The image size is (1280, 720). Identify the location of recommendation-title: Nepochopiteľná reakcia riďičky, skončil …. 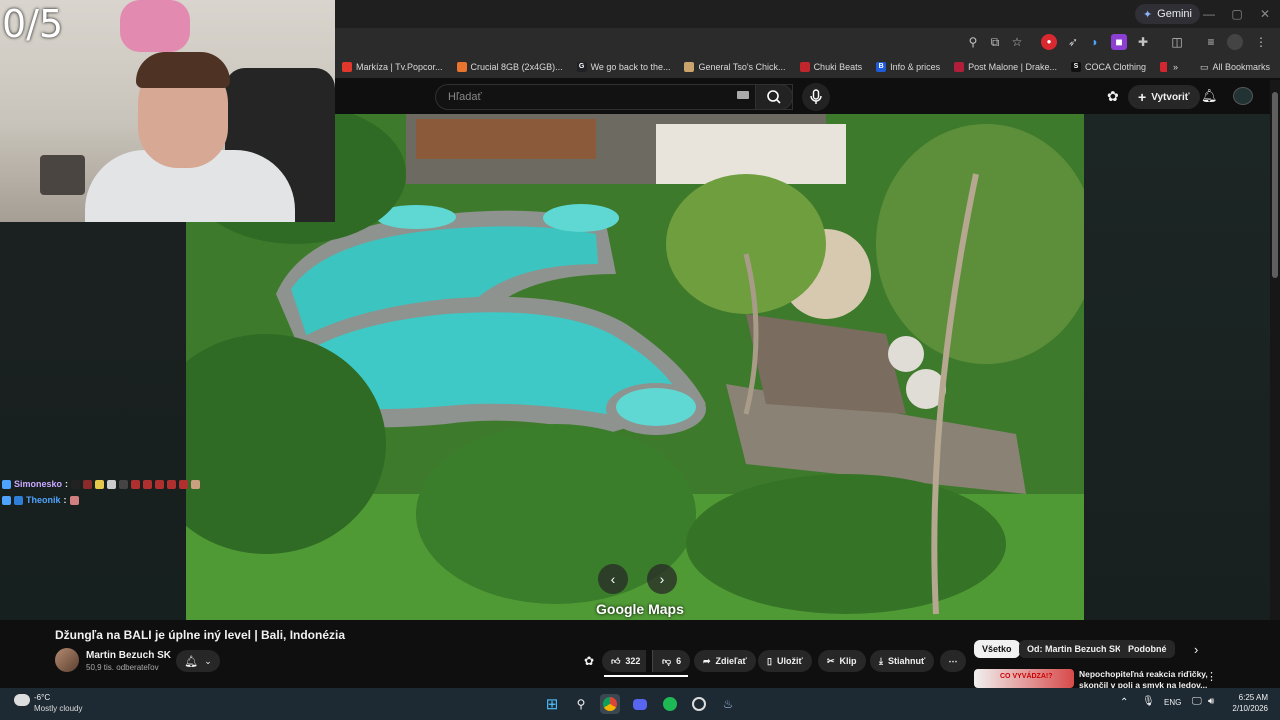
(1144, 678).